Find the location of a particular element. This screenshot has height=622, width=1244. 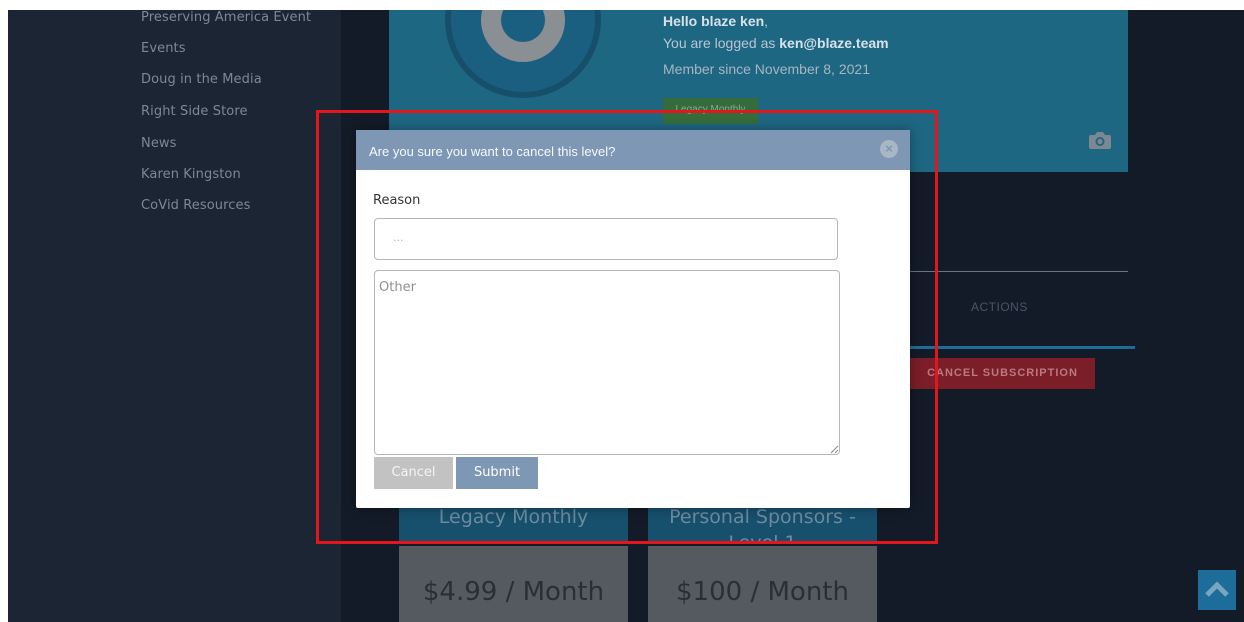

plan-legacy-monthly-price: $4.99 / Month is located at coordinates (513, 584).